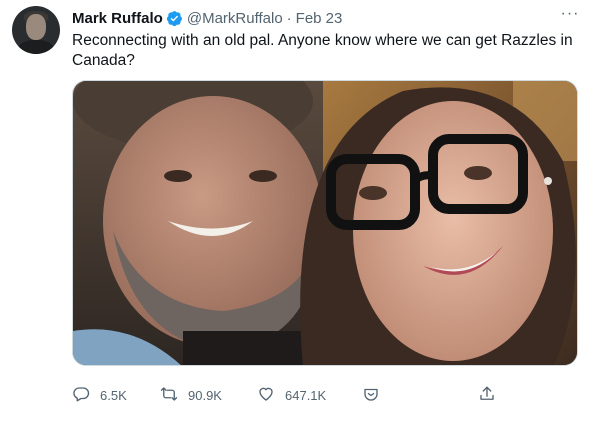 This screenshot has width=598, height=422. Describe the element at coordinates (319, 18) in the screenshot. I see `tweet-date: Feb 23` at that location.